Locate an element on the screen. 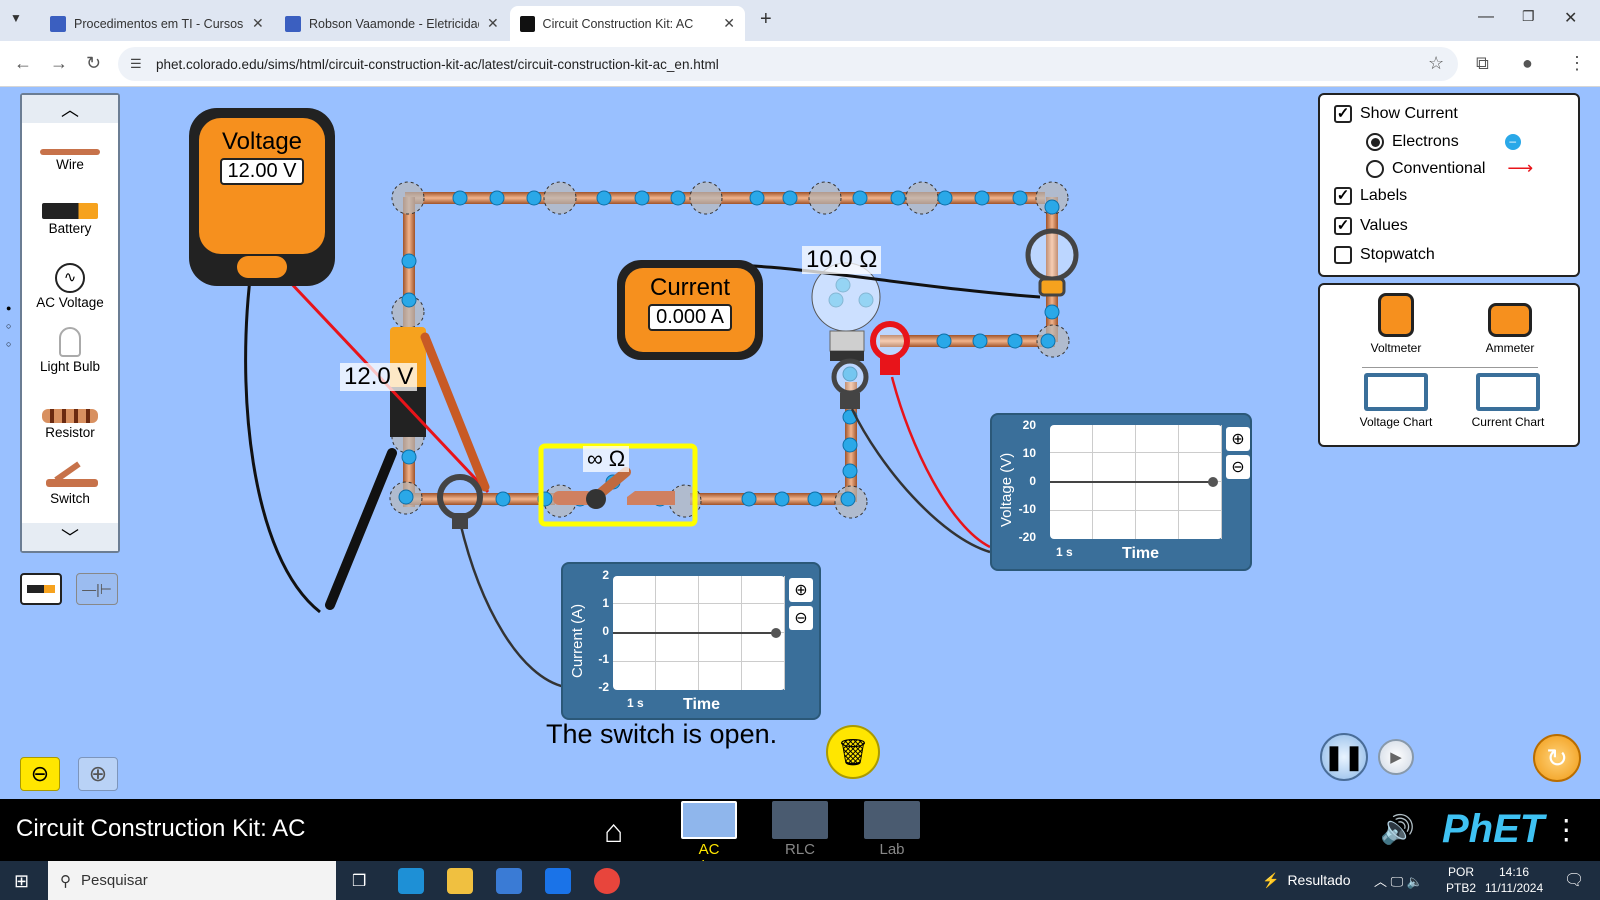 This screenshot has height=900, width=1600. screen-button-lab: Lab is located at coordinates (892, 829).